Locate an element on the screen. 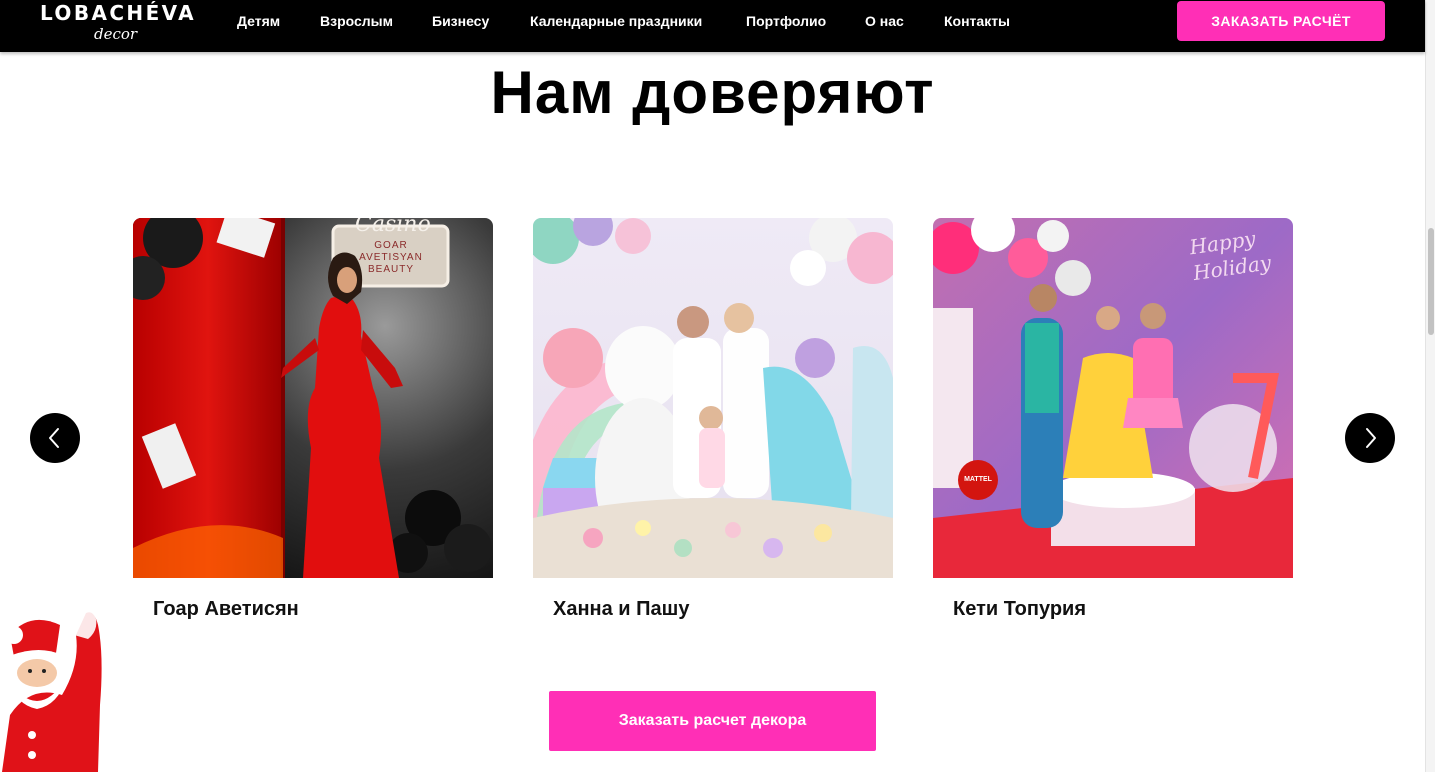  photo-sign-text: GOAR AVETISYAN BEAUTY is located at coordinates (391, 257).